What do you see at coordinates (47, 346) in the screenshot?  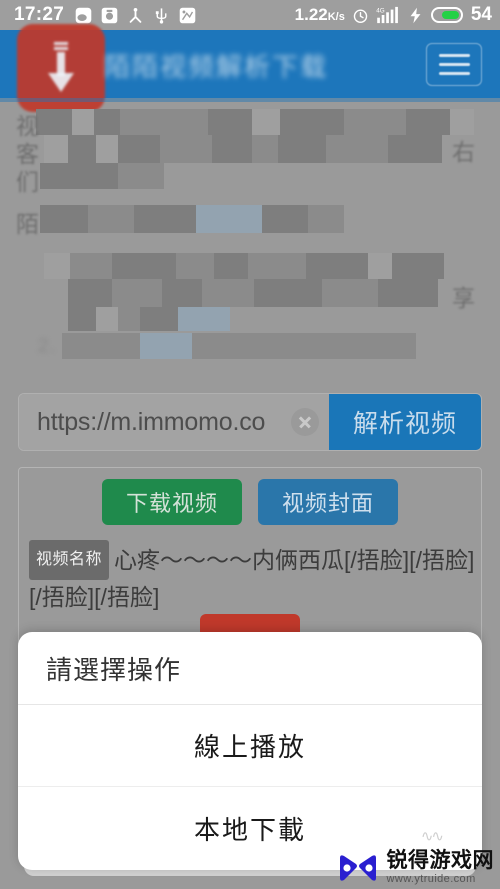 I see `numbered-list-line: 2.` at bounding box center [47, 346].